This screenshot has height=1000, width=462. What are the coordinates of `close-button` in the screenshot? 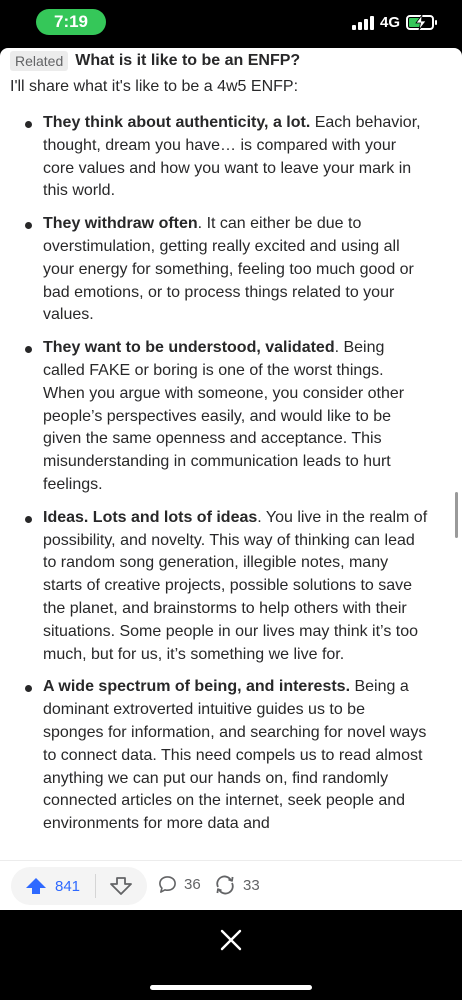 It's located at (231, 940).